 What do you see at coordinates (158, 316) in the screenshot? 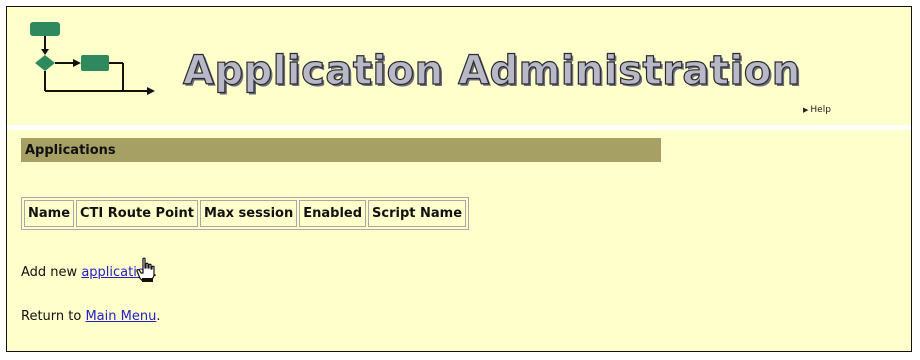
I see `return-suffix: .` at bounding box center [158, 316].